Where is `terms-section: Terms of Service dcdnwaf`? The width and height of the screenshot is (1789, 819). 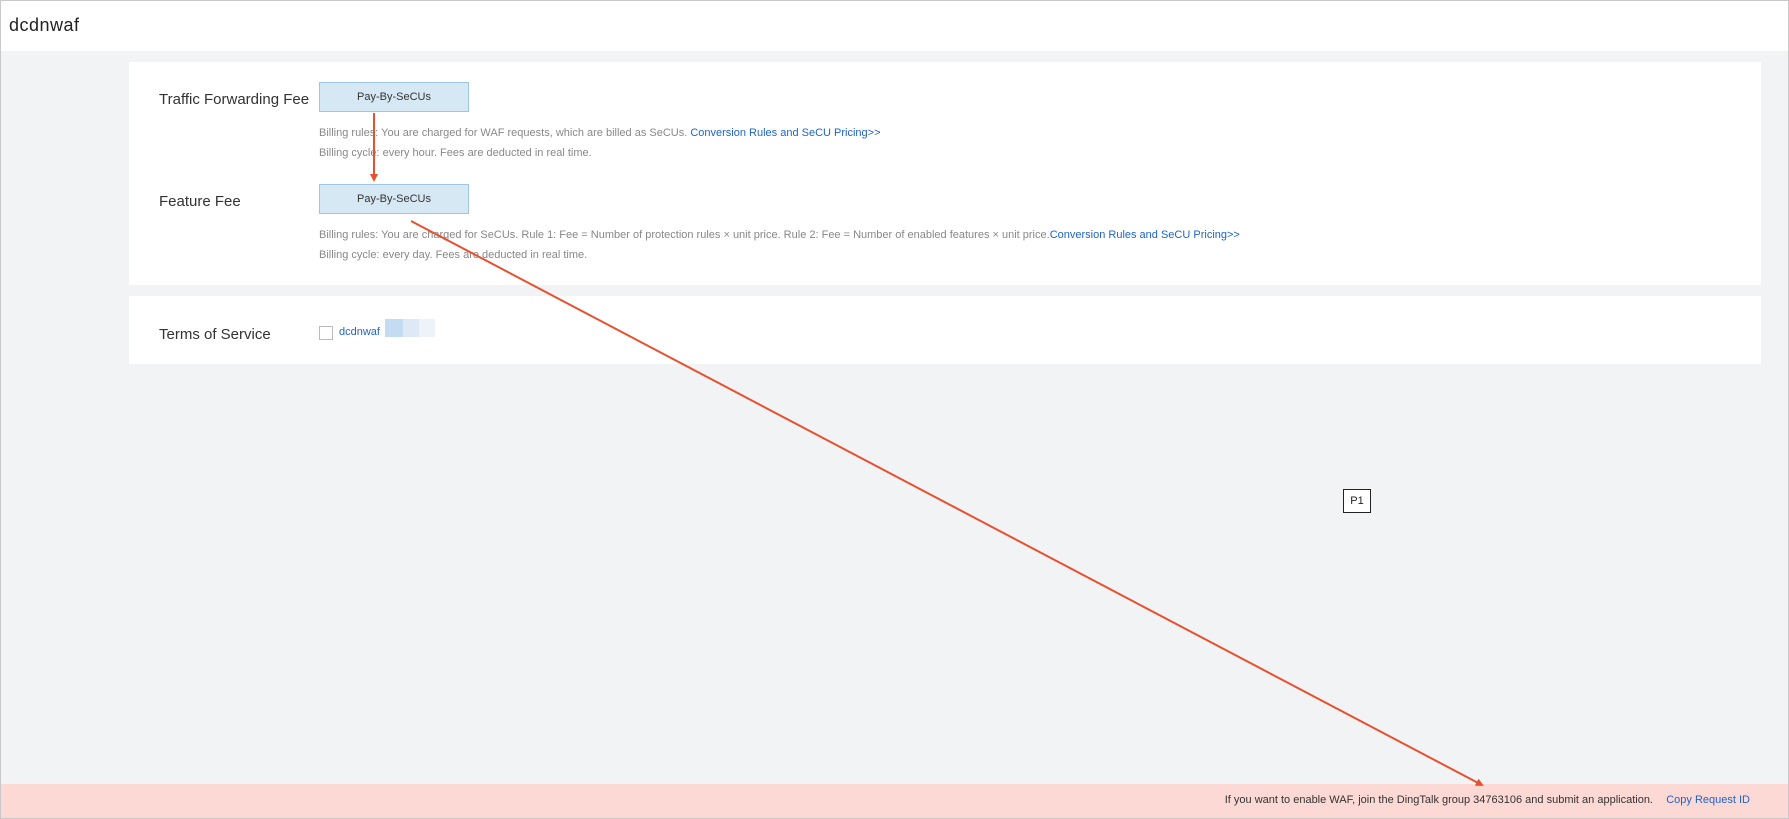 terms-section: Terms of Service dcdnwaf is located at coordinates (945, 330).